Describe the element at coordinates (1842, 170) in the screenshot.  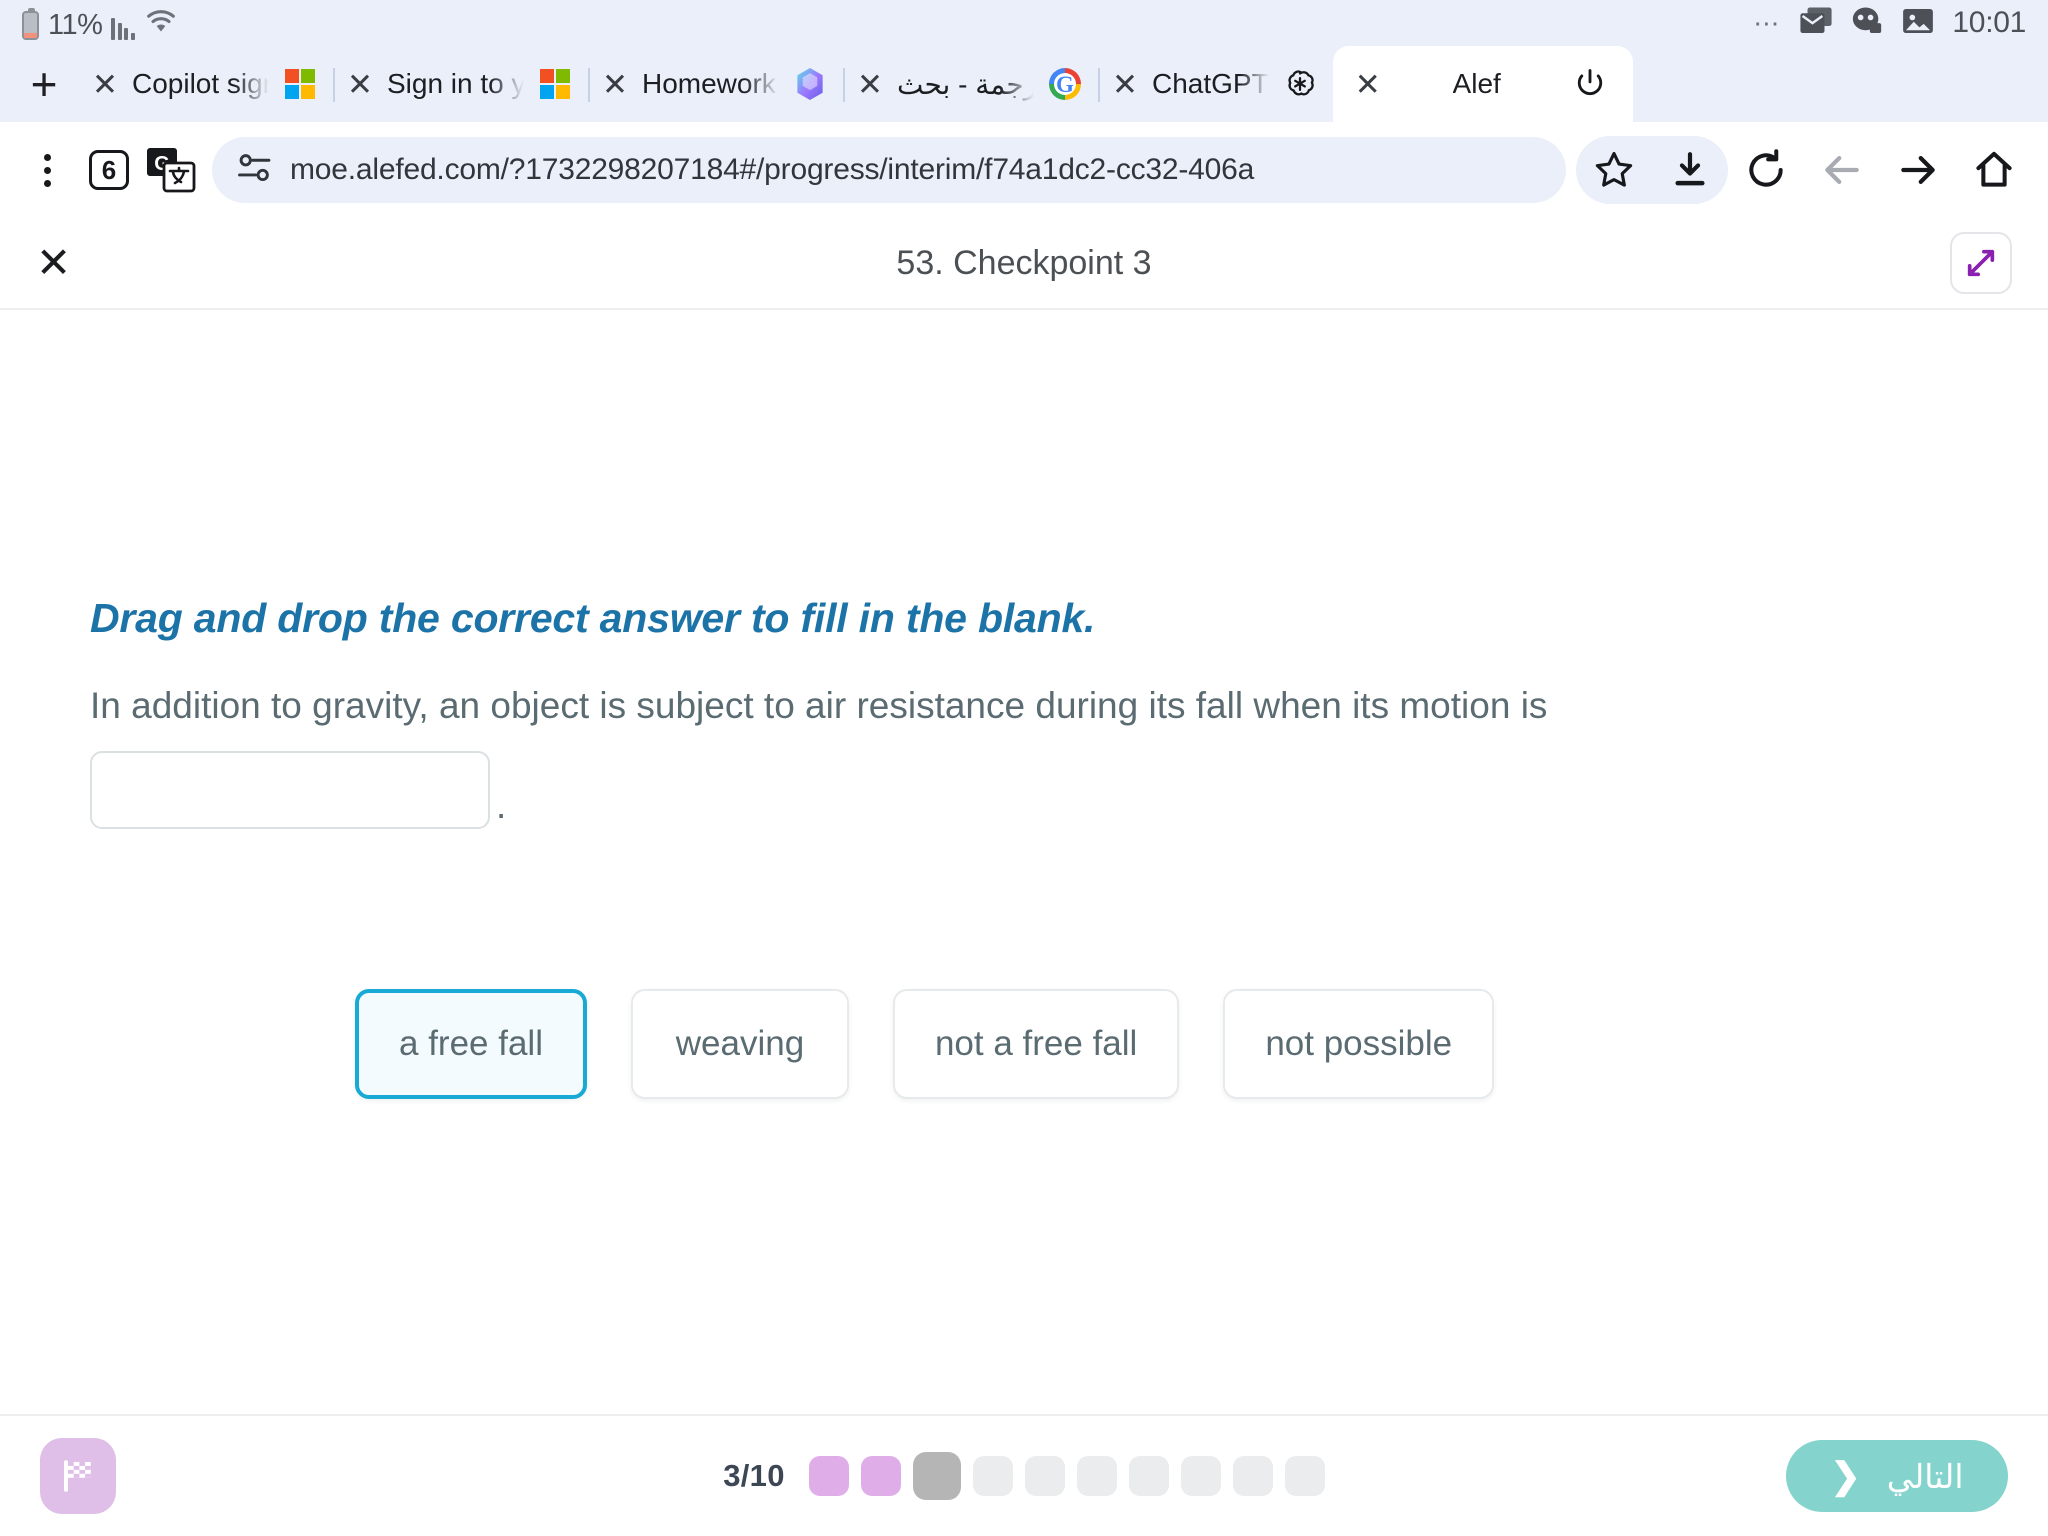
I see `back-arrow-icon` at that location.